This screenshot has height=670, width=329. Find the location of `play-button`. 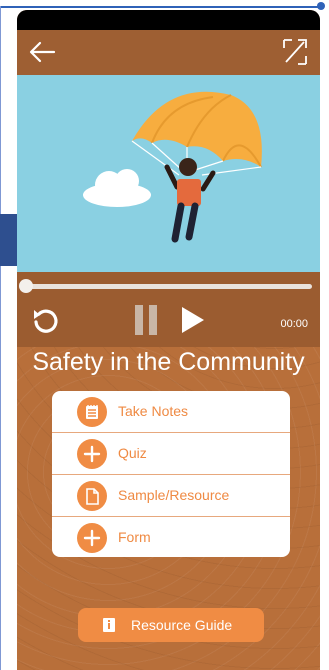

play-button is located at coordinates (193, 320).